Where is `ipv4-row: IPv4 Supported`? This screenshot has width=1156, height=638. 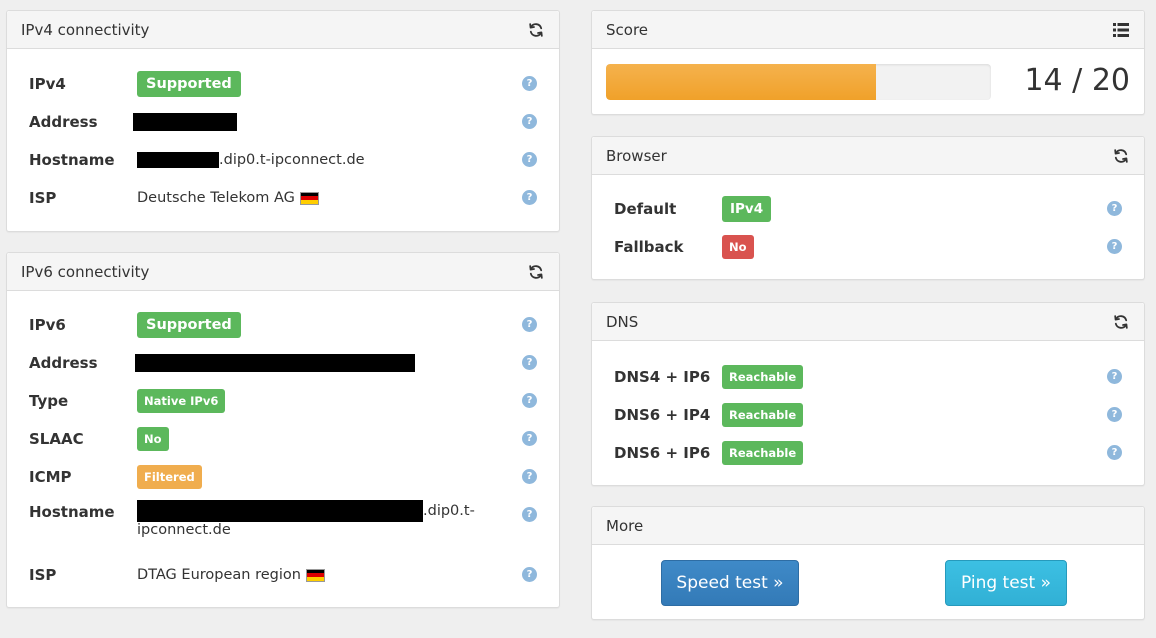 ipv4-row: IPv4 Supported is located at coordinates (283, 84).